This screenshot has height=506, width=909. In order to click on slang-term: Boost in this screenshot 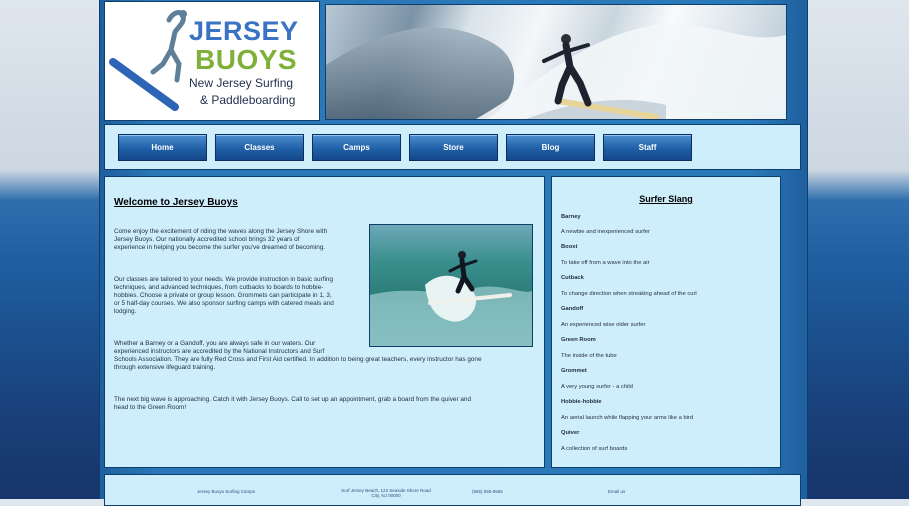, I will do `click(569, 247)`.